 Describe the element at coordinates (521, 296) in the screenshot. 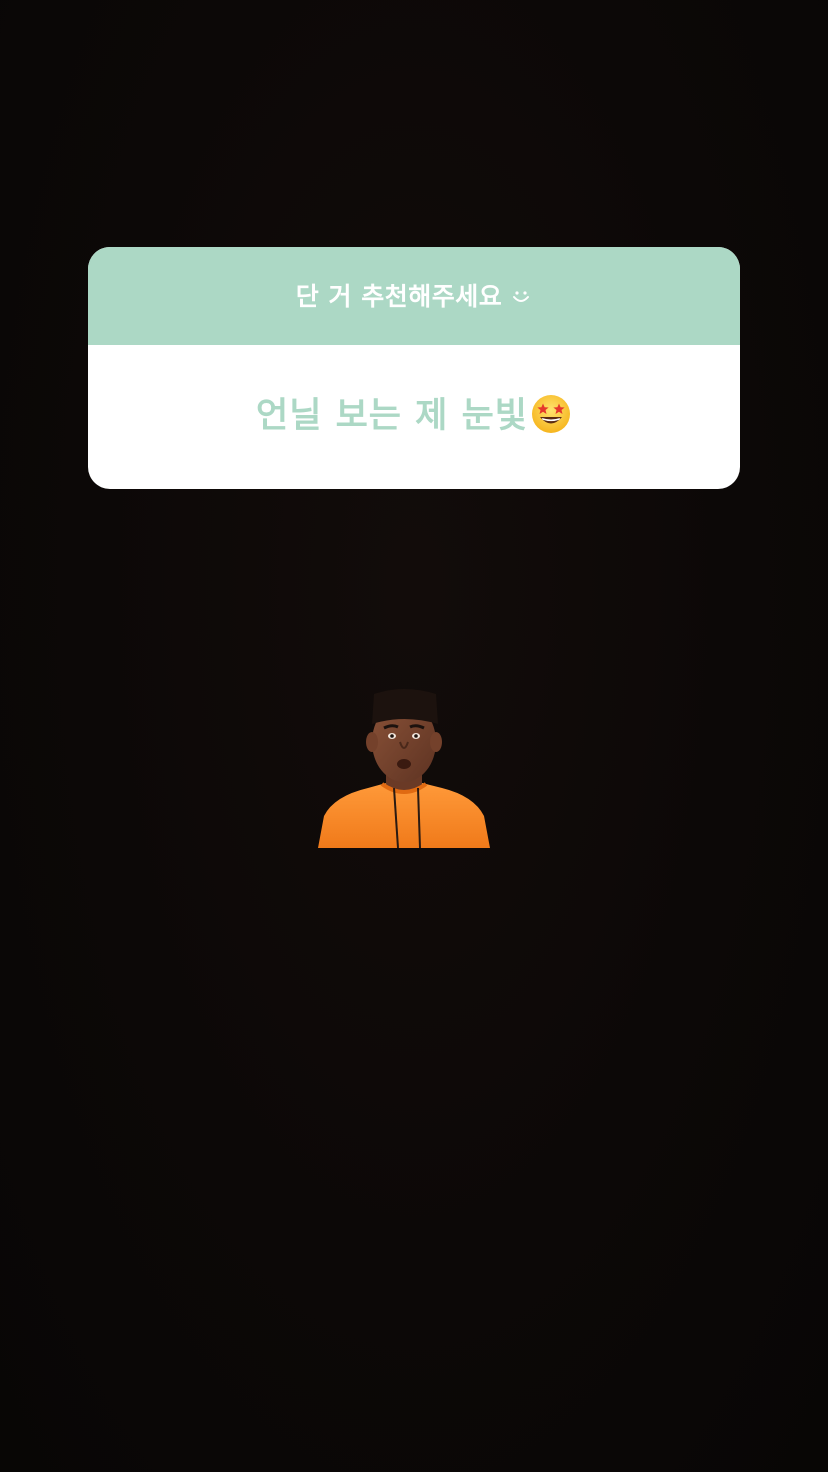

I see `smile-icon` at that location.